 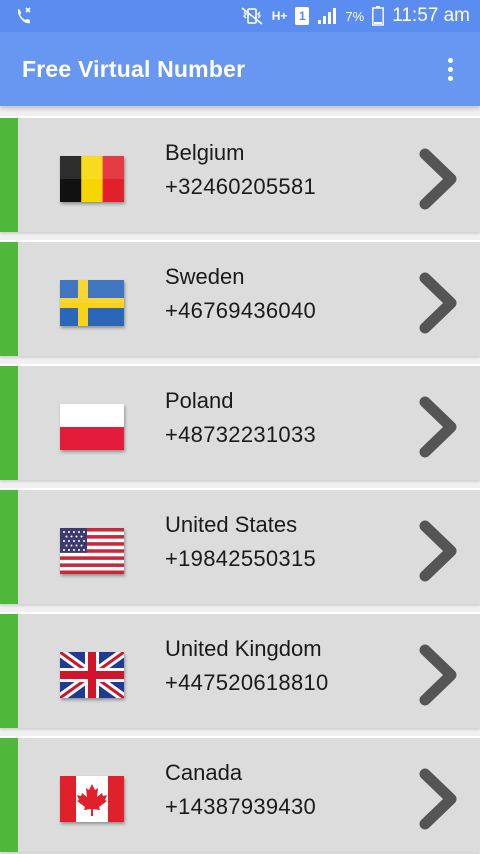 I want to click on list-item: United Kingdom +447520618810, so click(x=240, y=670).